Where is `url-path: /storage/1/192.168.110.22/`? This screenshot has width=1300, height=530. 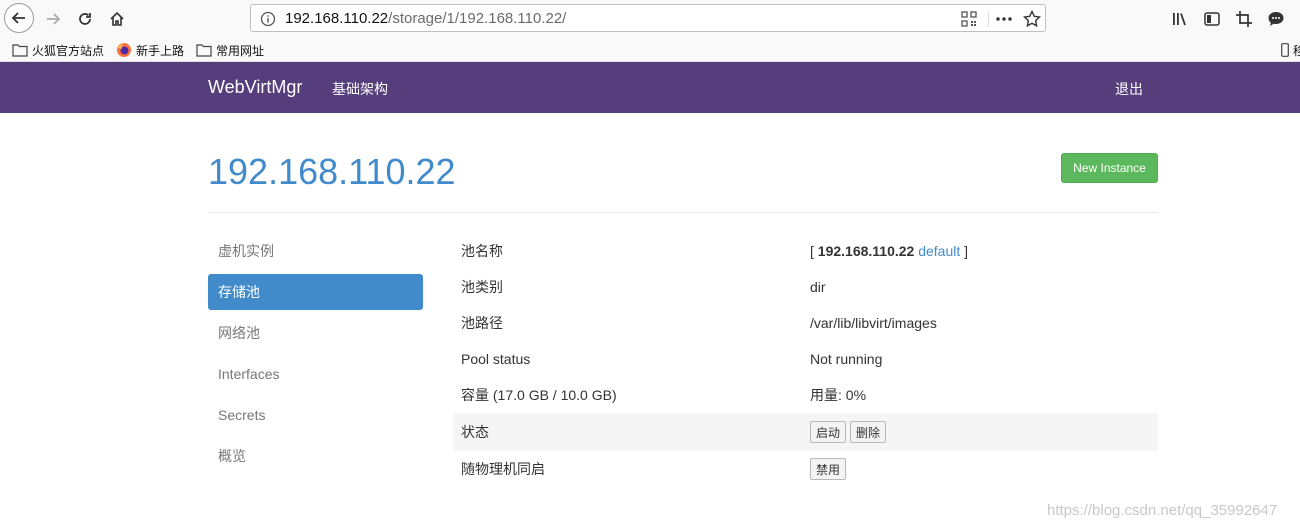 url-path: /storage/1/192.168.110.22/ is located at coordinates (477, 18).